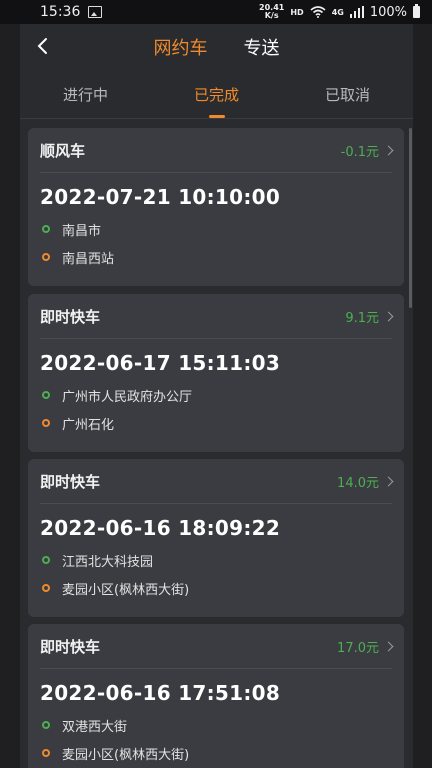 This screenshot has height=768, width=432. What do you see at coordinates (216, 12) in the screenshot?
I see `status-bar: 15:36 20.41 K/s HD 4G 100%` at bounding box center [216, 12].